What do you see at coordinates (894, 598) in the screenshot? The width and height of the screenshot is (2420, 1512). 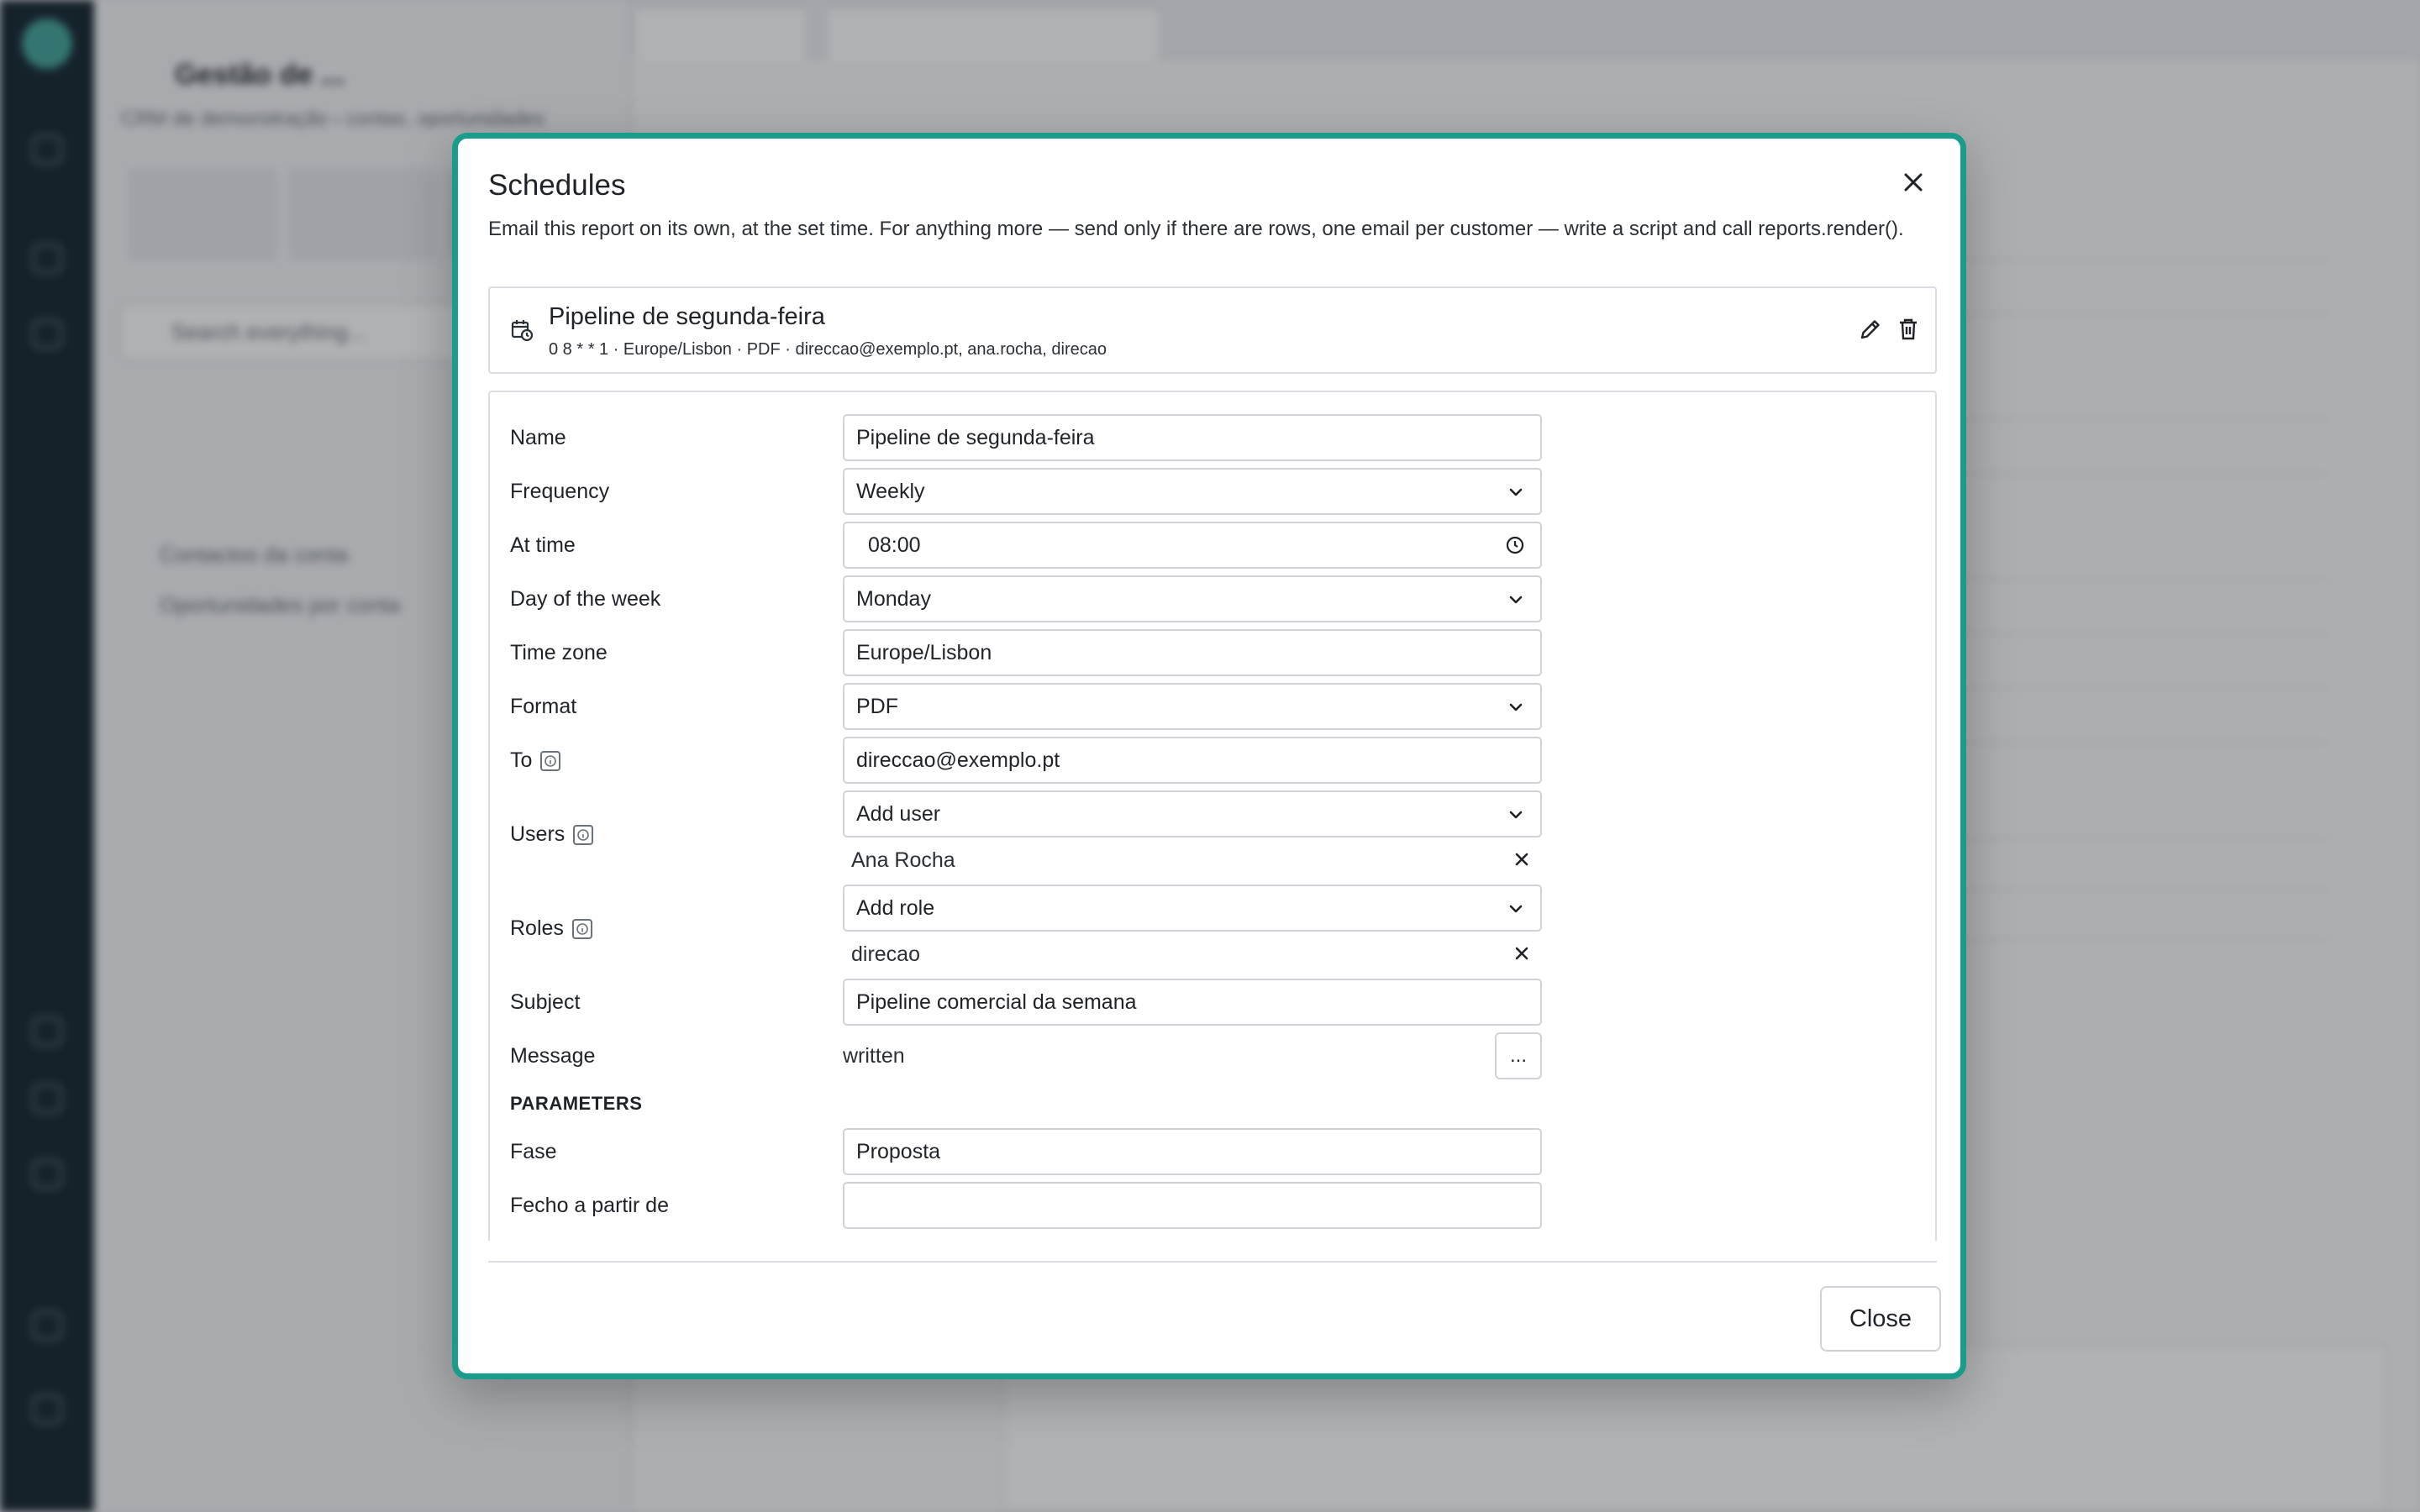 I see `day-value: Monday` at bounding box center [894, 598].